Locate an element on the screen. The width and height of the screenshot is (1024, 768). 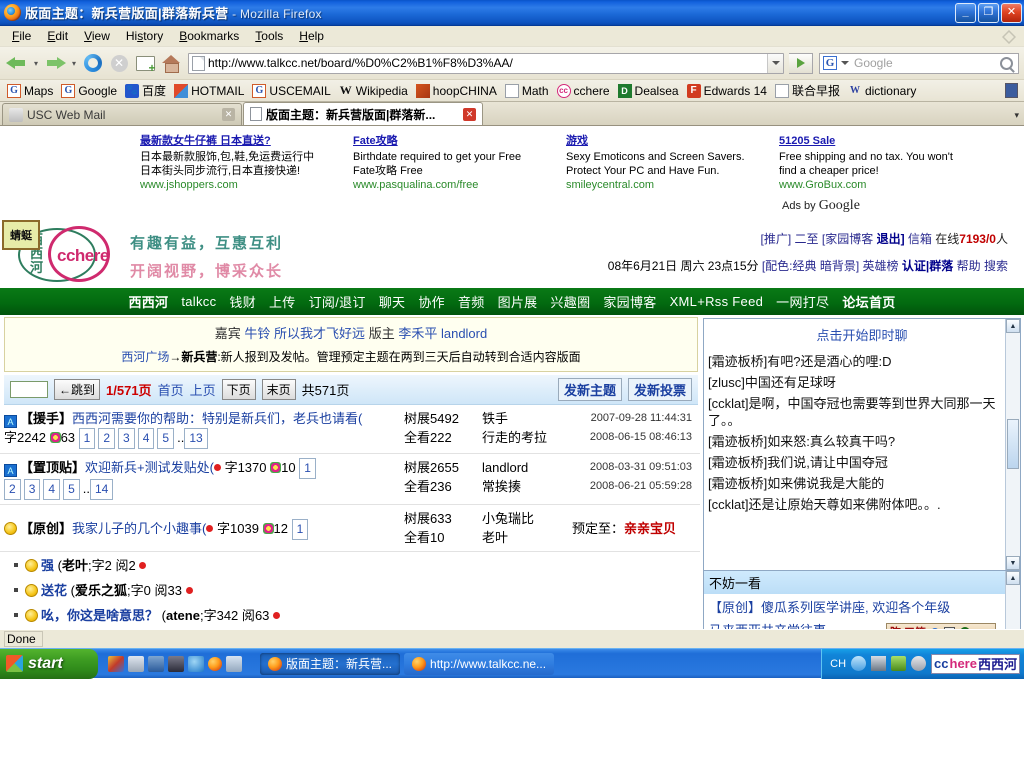
search-link: 搜索 is located at coordinates (996, 266).